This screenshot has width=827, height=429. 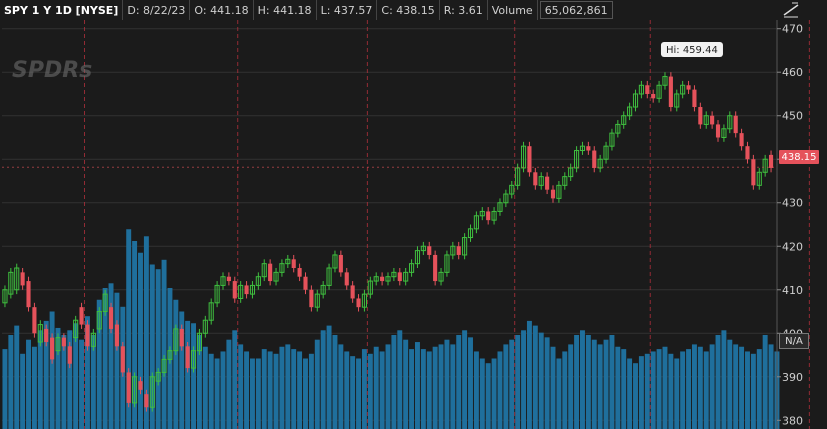 What do you see at coordinates (791, 10) in the screenshot?
I see `drawing-tools-icon` at bounding box center [791, 10].